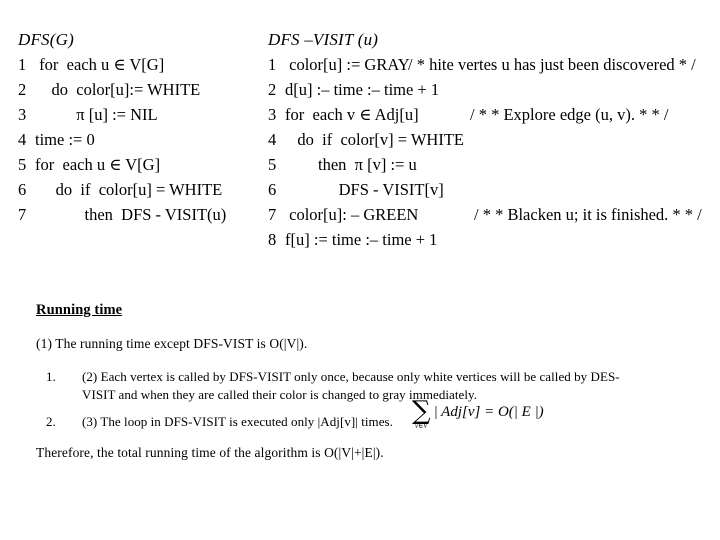 Image resolution: width=720 pixels, height=540 pixels. I want to click on line-text: then π [v] := u, so click(351, 164).